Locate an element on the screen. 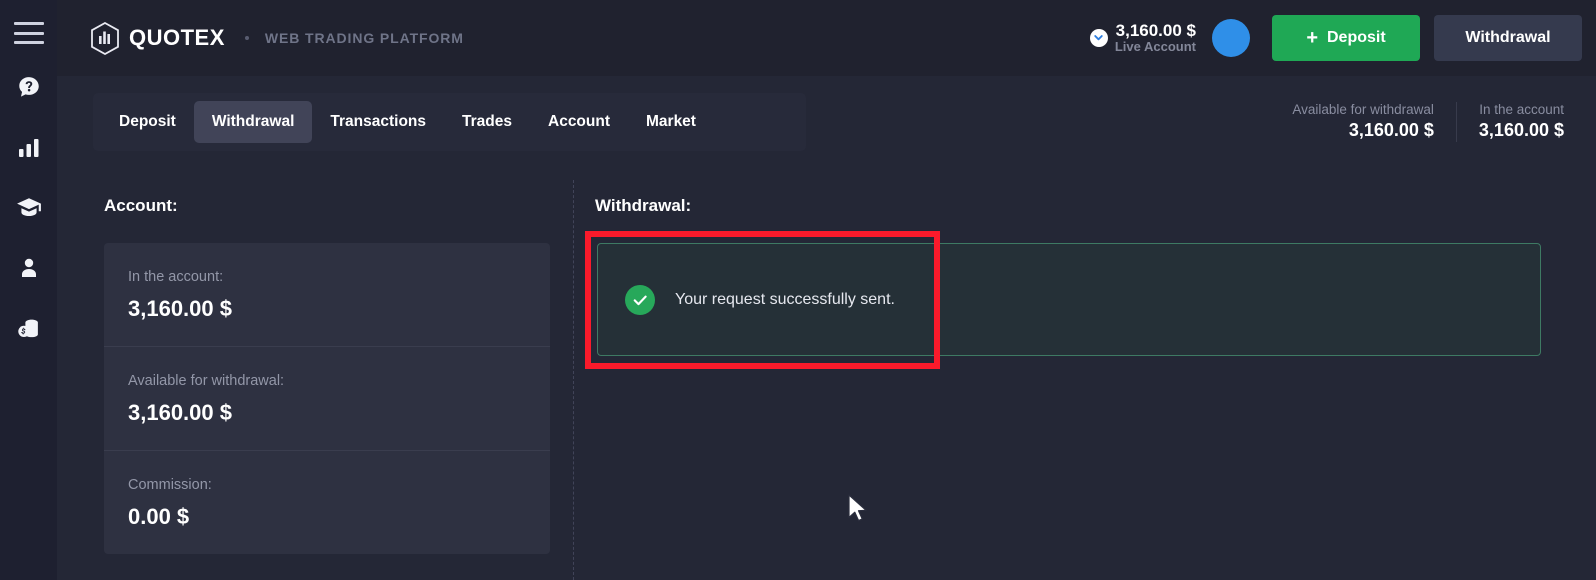  account-row-label: Commission: is located at coordinates (170, 485).